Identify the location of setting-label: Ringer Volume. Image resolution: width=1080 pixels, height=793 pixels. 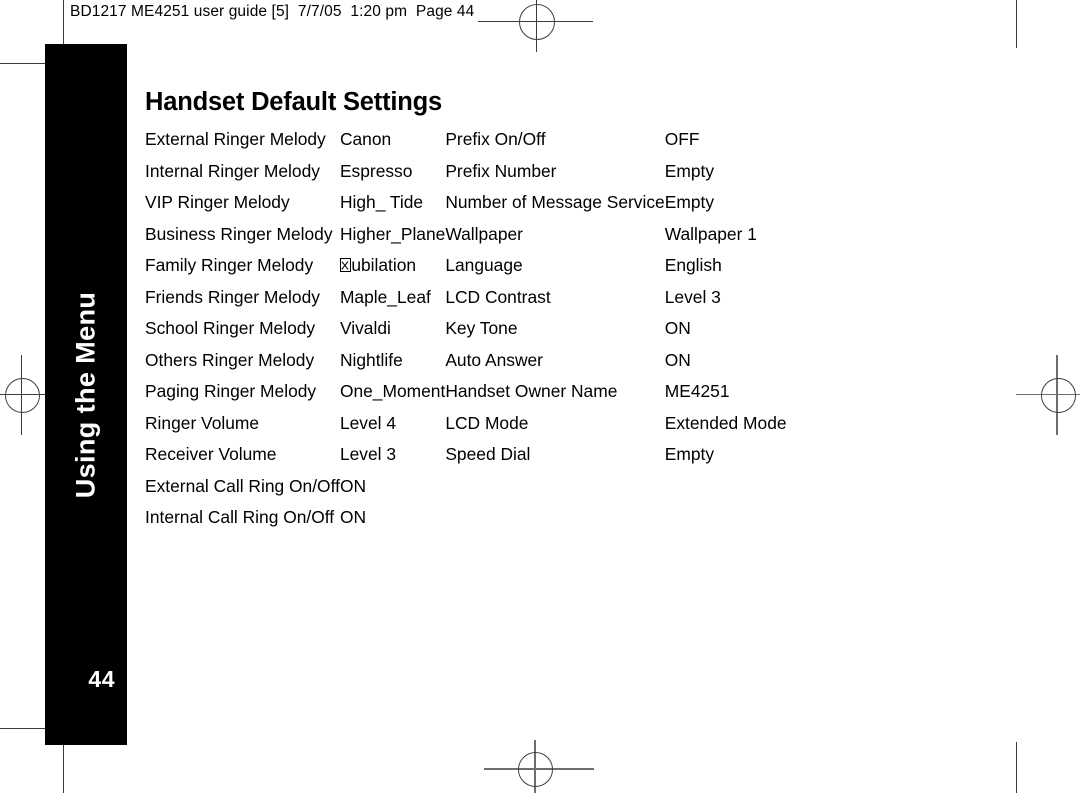
(202, 422).